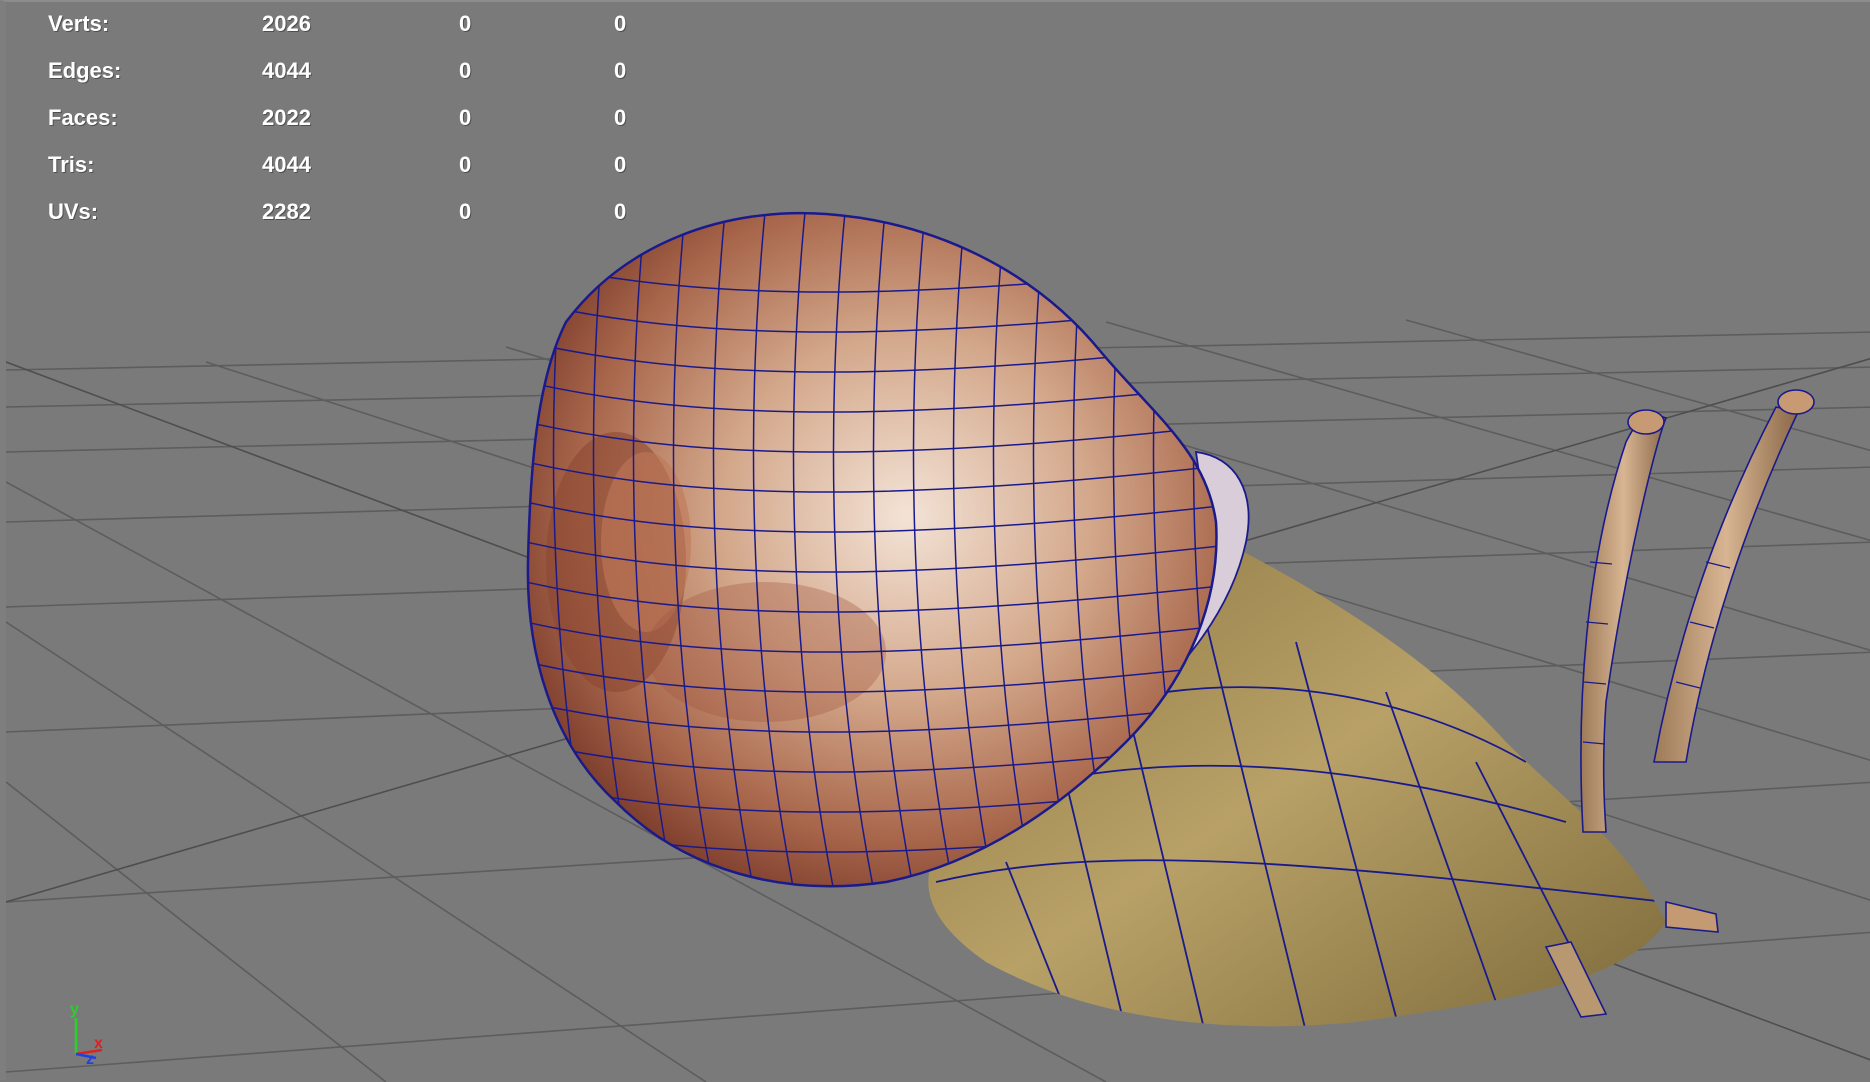 This screenshot has width=1870, height=1082. Describe the element at coordinates (74, 1009) in the screenshot. I see `axis-y-label: y` at that location.